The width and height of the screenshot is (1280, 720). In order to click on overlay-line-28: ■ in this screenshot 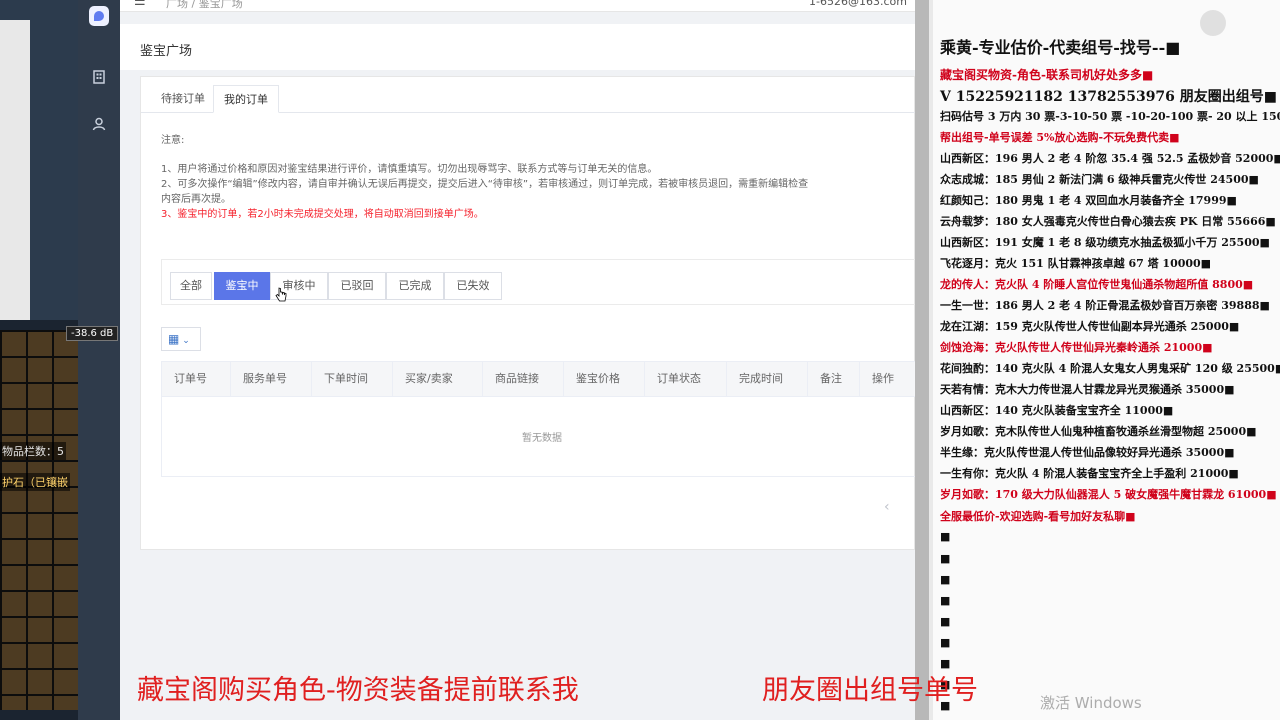, I will do `click(945, 642)`.